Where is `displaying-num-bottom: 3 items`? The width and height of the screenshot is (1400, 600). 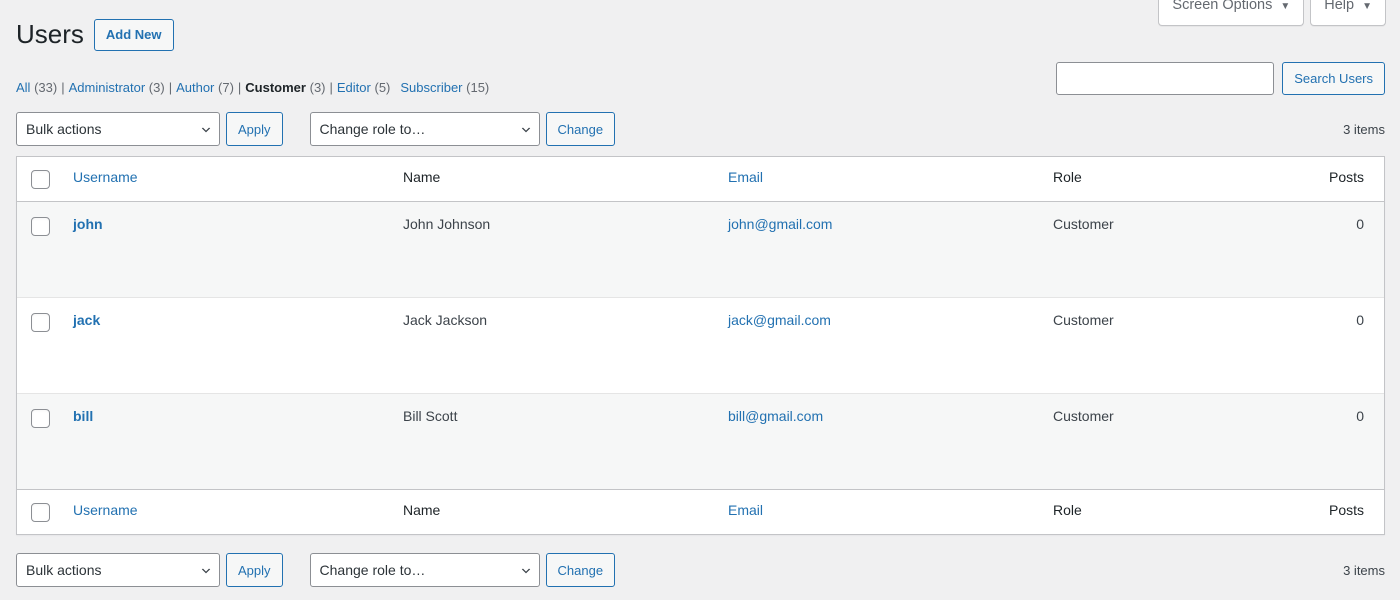
displaying-num-bottom: 3 items is located at coordinates (1364, 570).